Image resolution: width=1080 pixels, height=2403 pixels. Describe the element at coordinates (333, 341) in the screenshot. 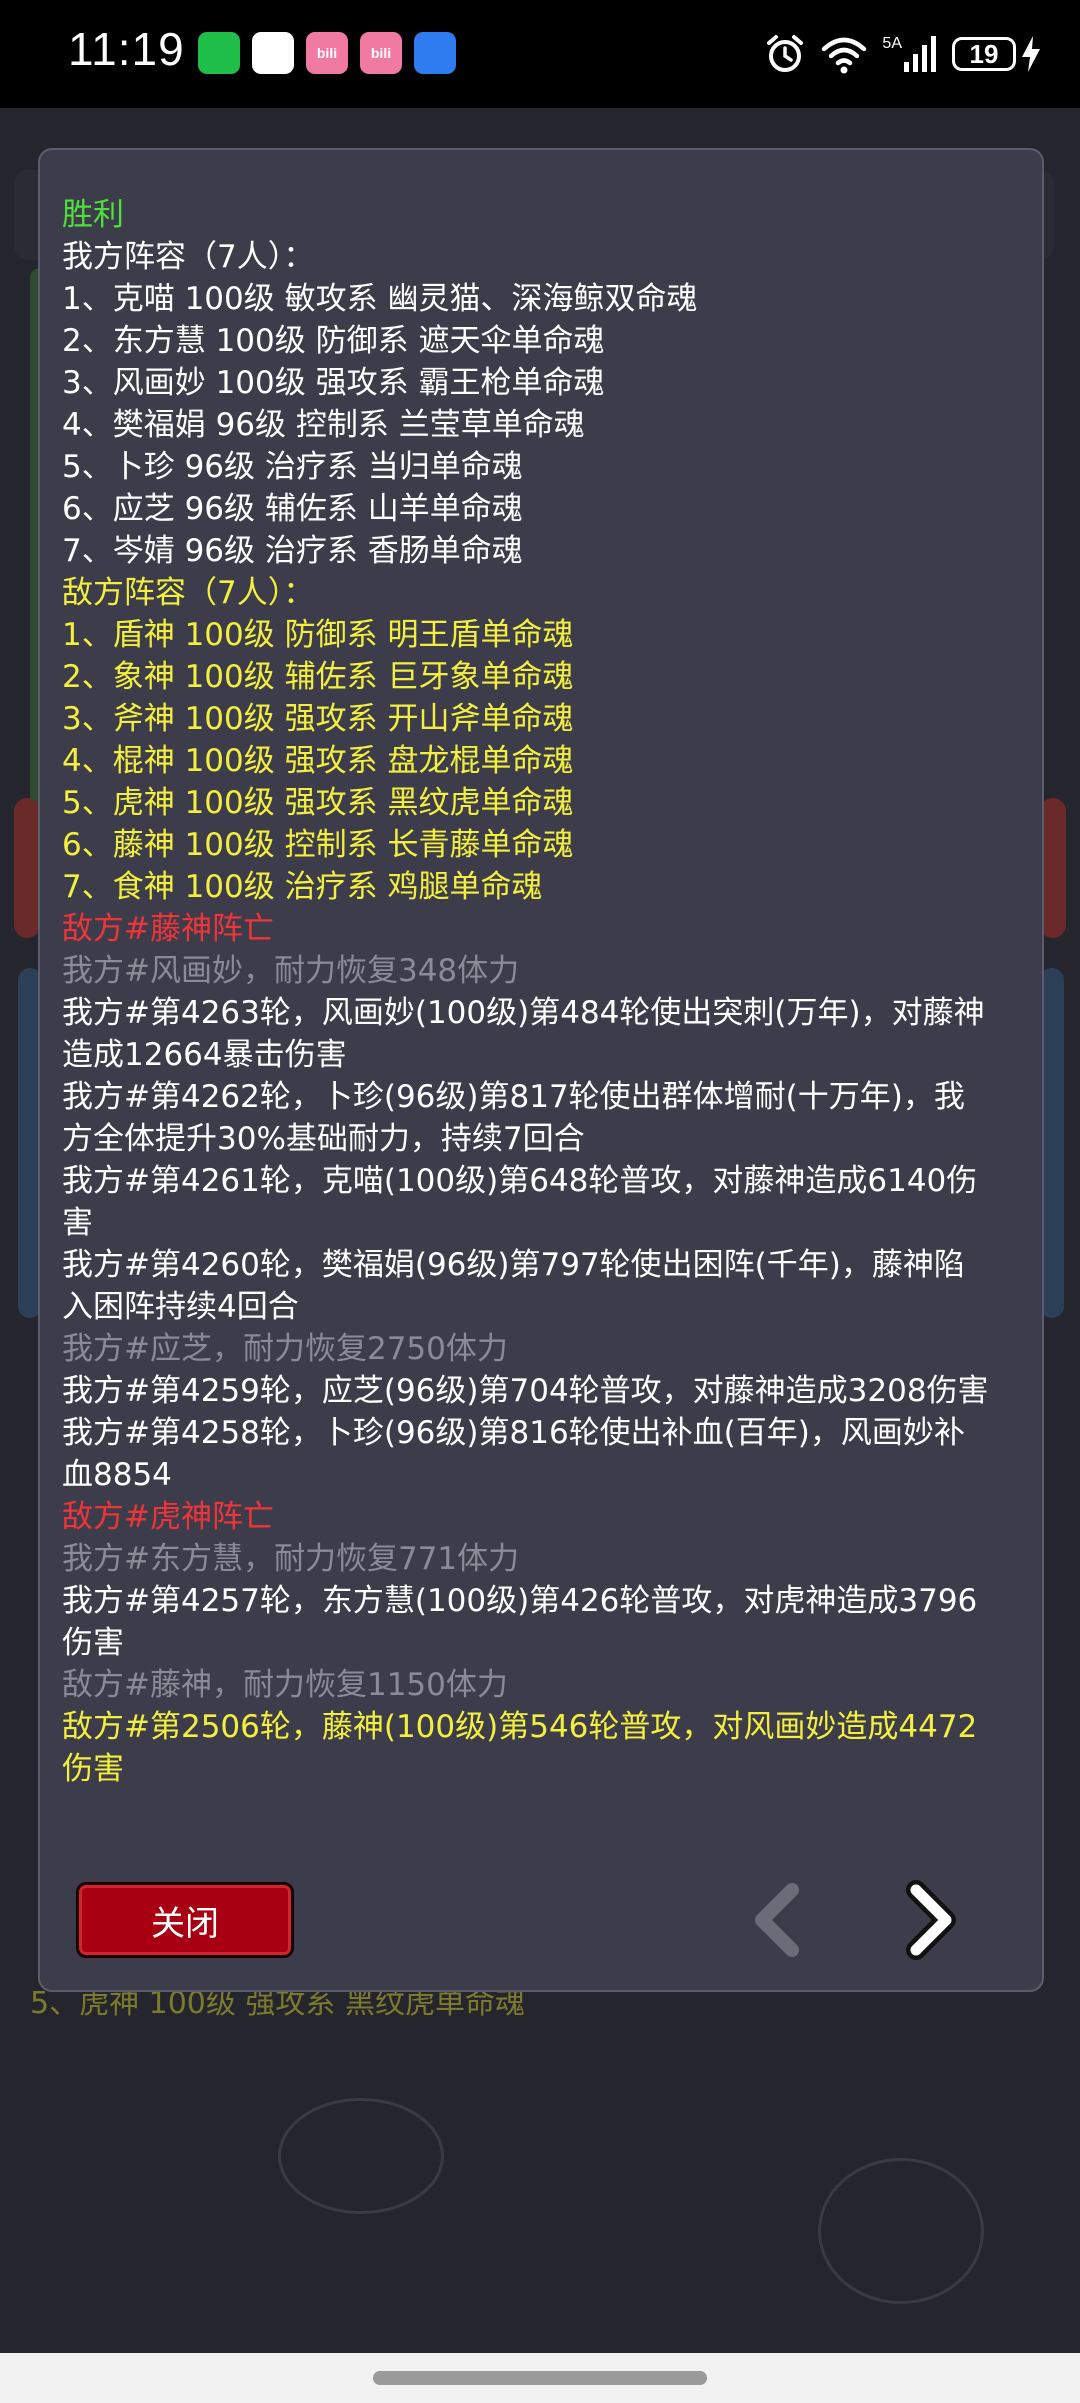

I see `log-line: 2、东方慧 100级 防御系 遮天伞单命魂` at that location.